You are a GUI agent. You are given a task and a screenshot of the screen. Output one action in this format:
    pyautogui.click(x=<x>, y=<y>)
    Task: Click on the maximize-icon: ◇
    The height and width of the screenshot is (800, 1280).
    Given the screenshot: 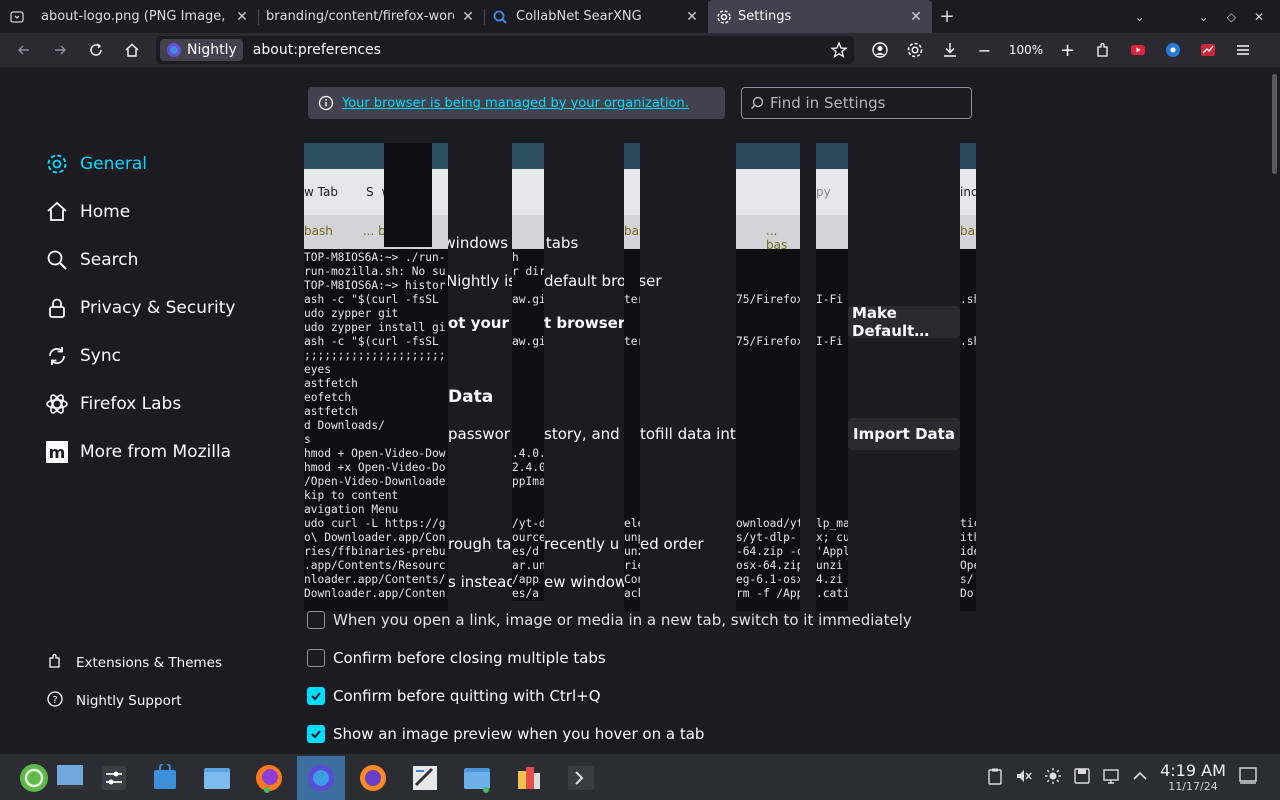 What is the action you would take?
    pyautogui.click(x=1231, y=17)
    